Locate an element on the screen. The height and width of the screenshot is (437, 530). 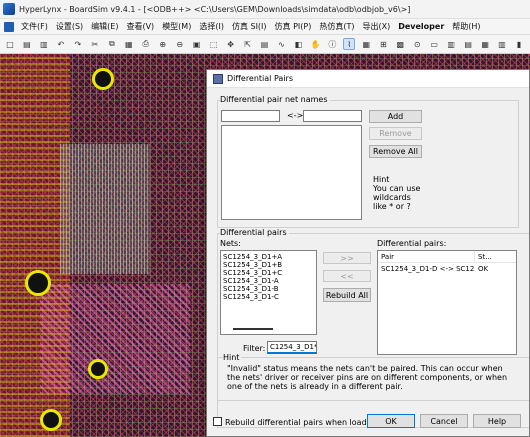
menu-simulate-si: 仿真 SI(I) is located at coordinates (249, 26).